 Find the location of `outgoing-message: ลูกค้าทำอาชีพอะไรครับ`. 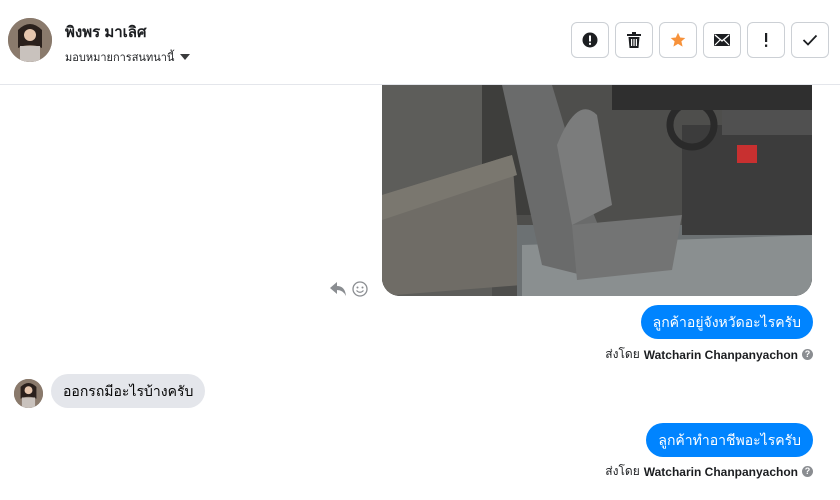

outgoing-message: ลูกค้าทำอาชีพอะไรครับ is located at coordinates (729, 440).